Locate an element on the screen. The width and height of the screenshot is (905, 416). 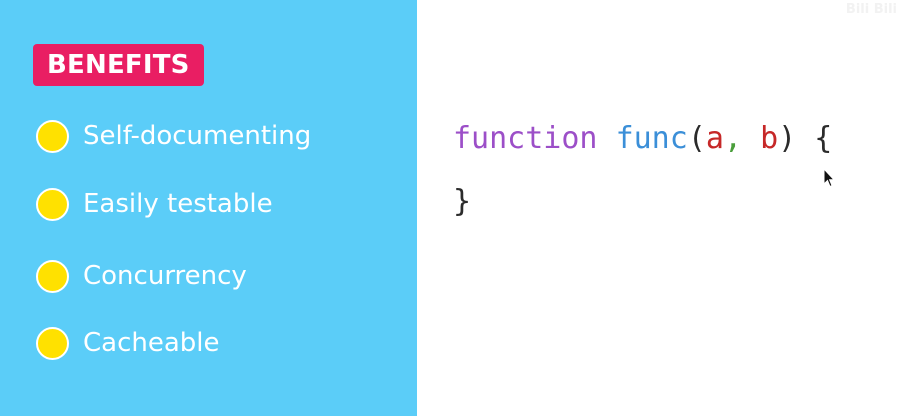
code-close-brace: } is located at coordinates (462, 201).